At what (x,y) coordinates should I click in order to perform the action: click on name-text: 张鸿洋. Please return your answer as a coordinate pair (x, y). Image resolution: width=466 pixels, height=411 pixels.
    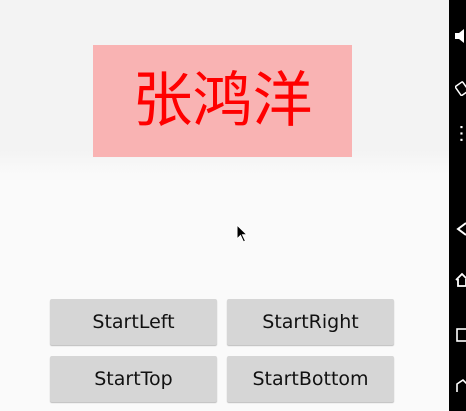
    Looking at the image, I should click on (222, 101).